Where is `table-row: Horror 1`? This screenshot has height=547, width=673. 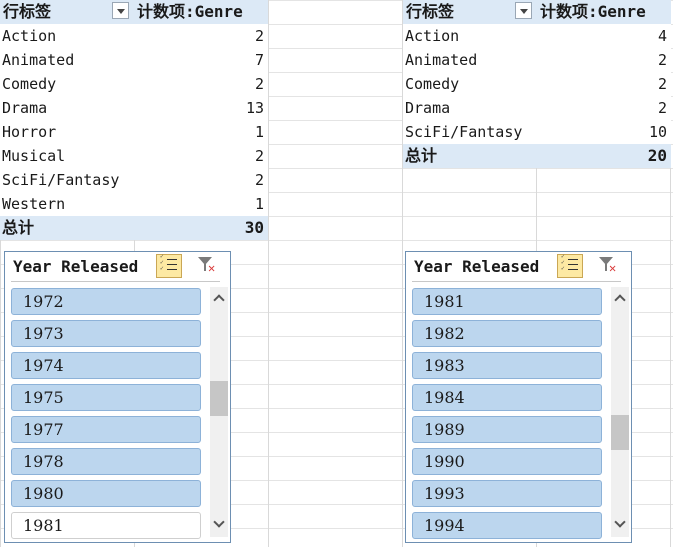
table-row: Horror 1 is located at coordinates (134, 132).